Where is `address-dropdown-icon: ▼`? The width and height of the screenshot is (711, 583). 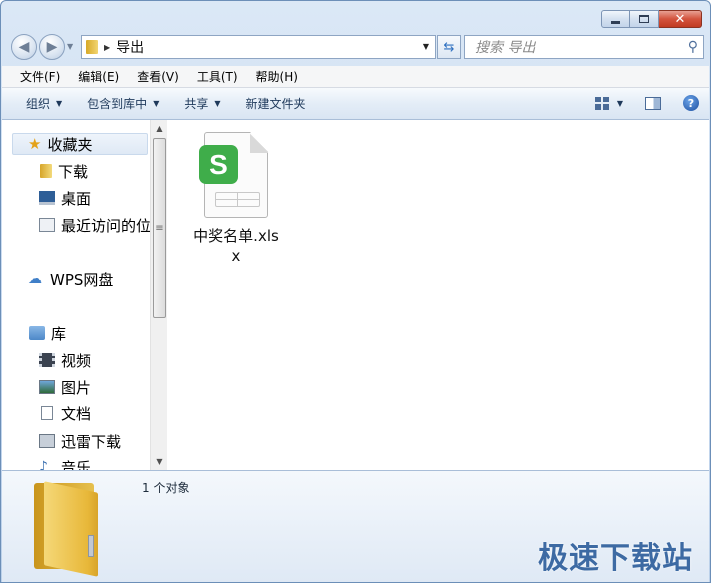
address-dropdown-icon: ▼ is located at coordinates (426, 46).